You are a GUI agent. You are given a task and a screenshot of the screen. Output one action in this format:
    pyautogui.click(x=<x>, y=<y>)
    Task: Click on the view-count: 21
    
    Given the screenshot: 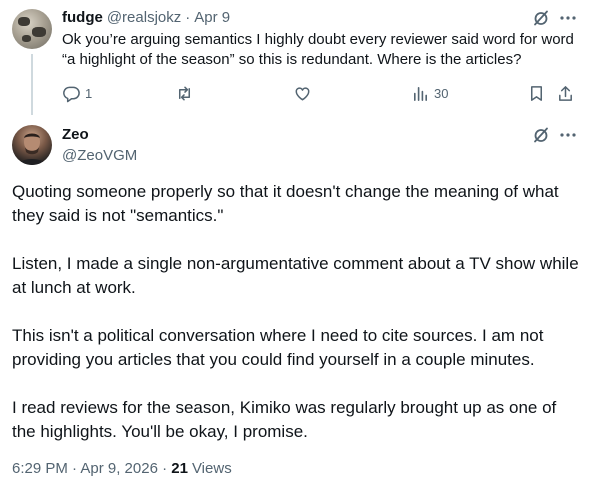 What is the action you would take?
    pyautogui.click(x=179, y=468)
    